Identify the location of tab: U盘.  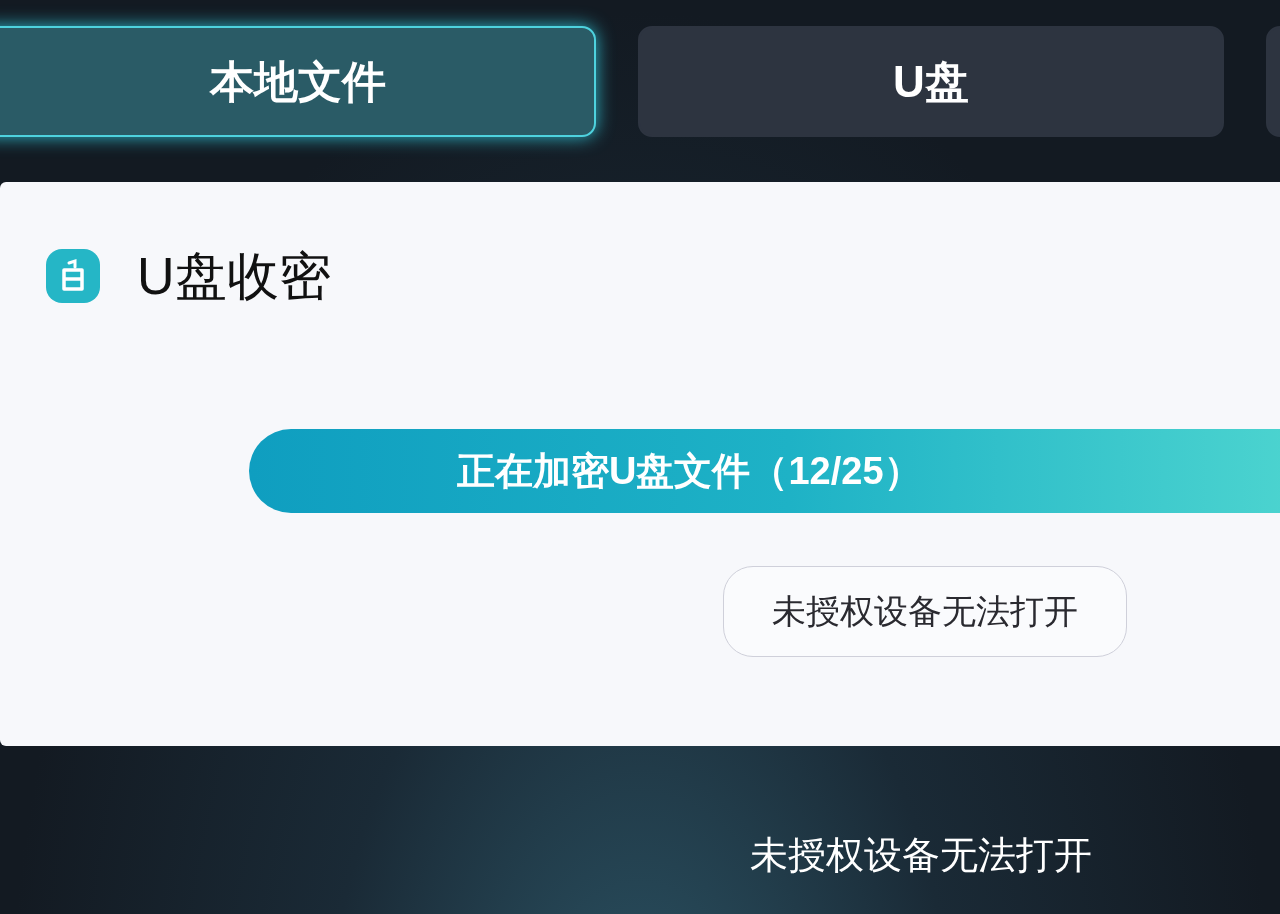
(931, 81).